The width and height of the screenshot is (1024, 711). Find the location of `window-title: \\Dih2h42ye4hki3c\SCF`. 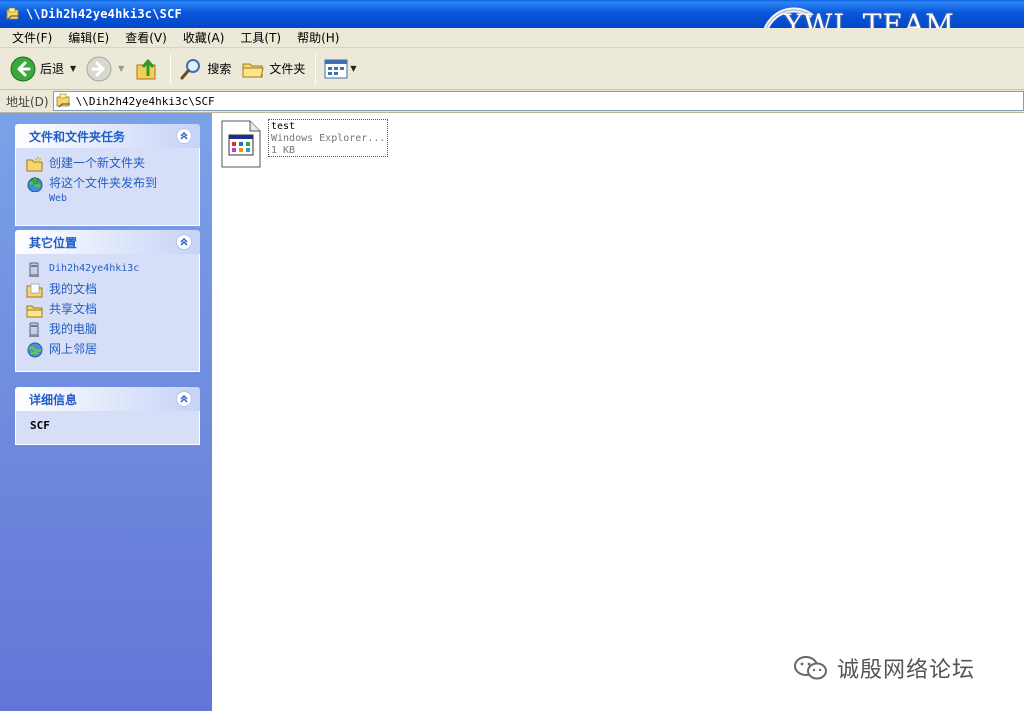

window-title: \\Dih2h42ye4hki3c\SCF is located at coordinates (104, 14).